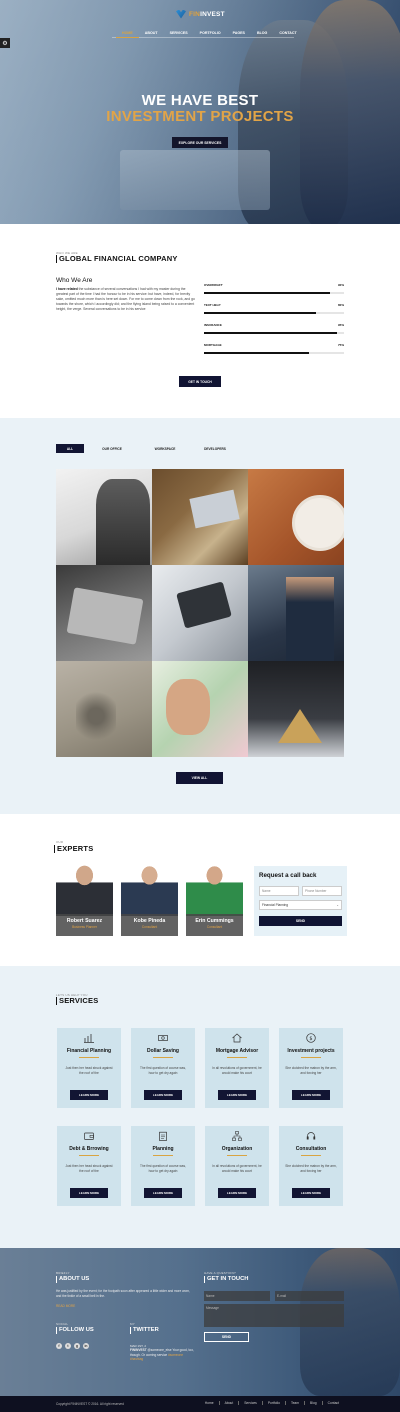  What do you see at coordinates (132, 1324) in the screenshot?
I see `footer-twitter-subtitle: MY` at bounding box center [132, 1324].